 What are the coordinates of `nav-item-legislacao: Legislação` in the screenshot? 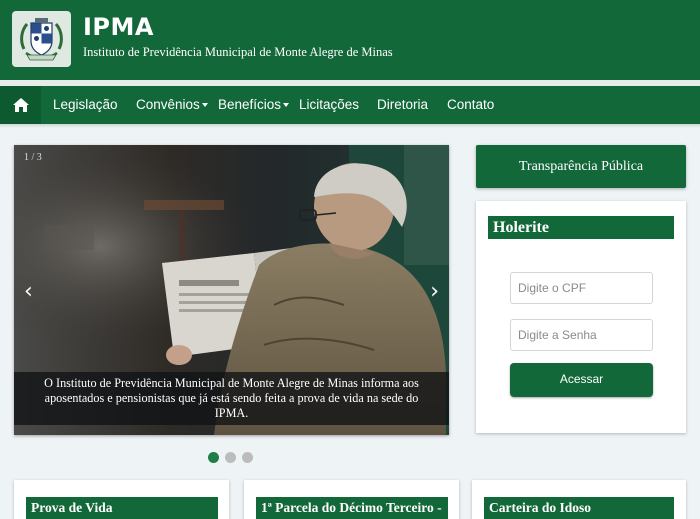 It's located at (85, 105).